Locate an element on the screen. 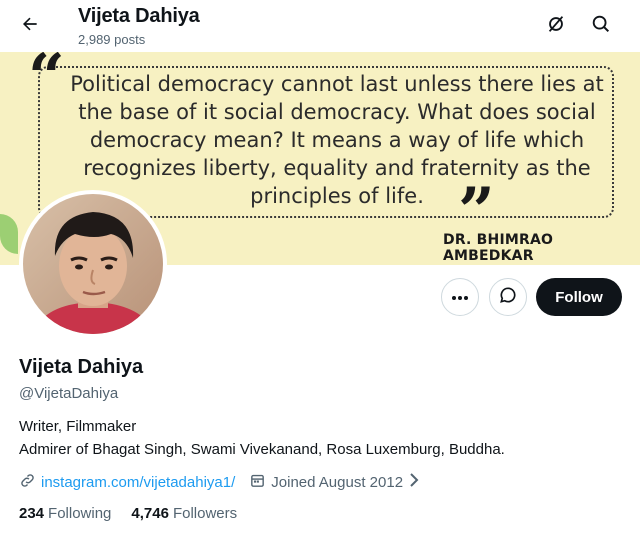 The height and width of the screenshot is (533, 640). leaf-decoration is located at coordinates (9, 234).